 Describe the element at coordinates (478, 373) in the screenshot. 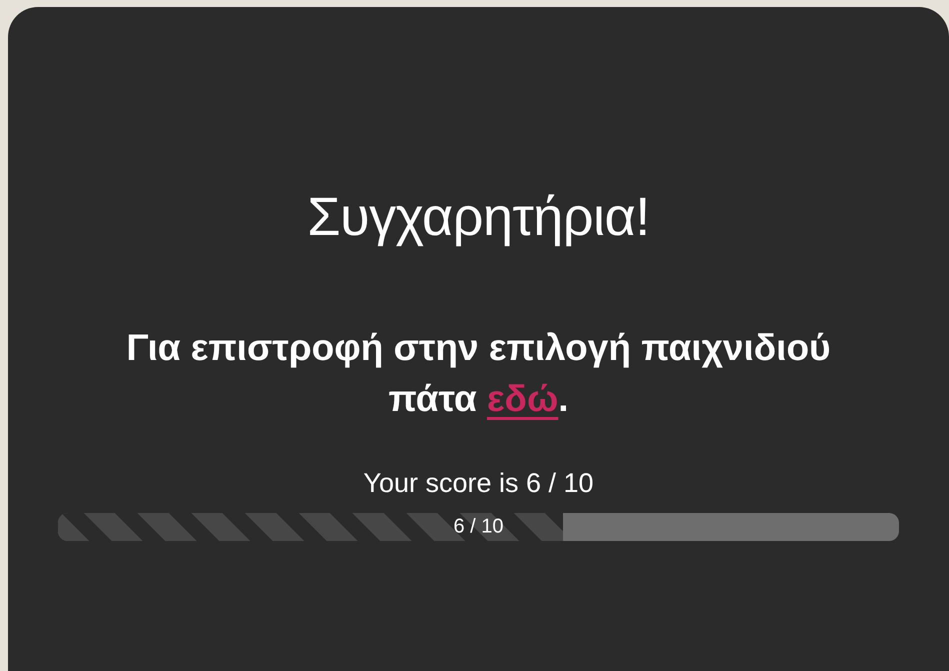

I see `return-message: Για επιστροφή στην επιλογή παιχνιδιού πάτα εδώ.` at that location.